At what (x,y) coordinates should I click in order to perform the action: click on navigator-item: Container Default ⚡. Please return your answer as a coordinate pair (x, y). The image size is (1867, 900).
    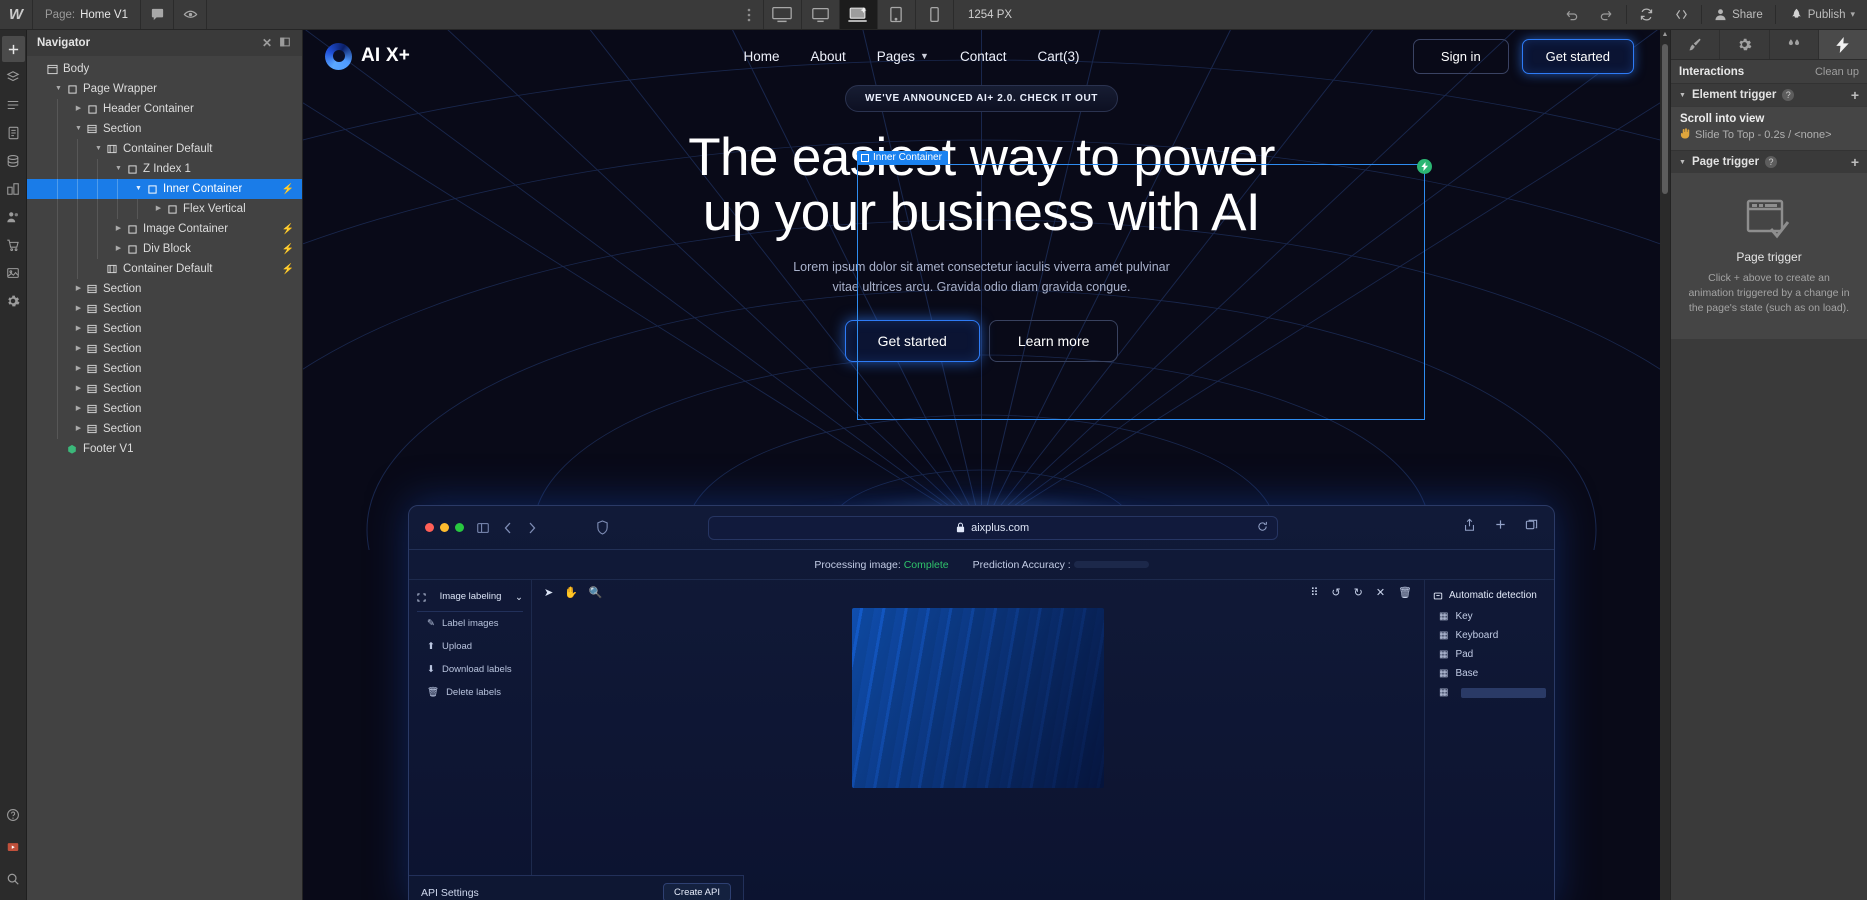
    Looking at the image, I should click on (164, 269).